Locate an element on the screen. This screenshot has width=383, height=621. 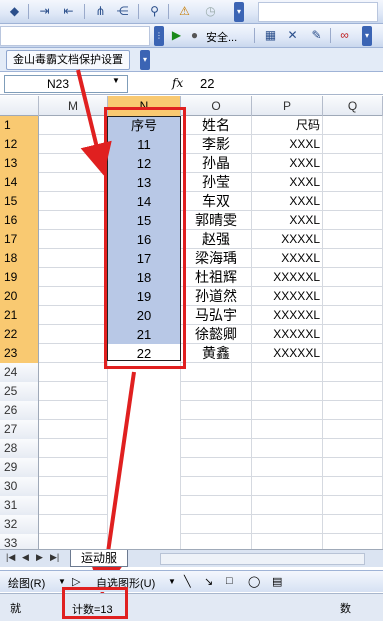
first-sheet-icon: |◀ is located at coordinates (10, 557).